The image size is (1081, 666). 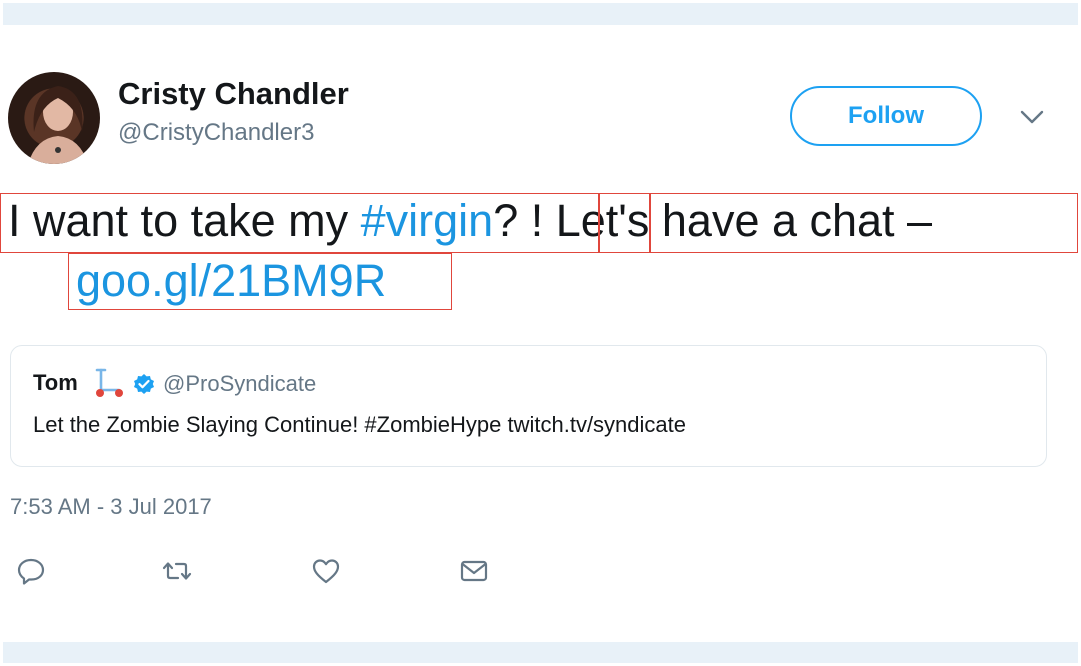 I want to click on author-handle: @CristyChandler3, so click(x=216, y=133).